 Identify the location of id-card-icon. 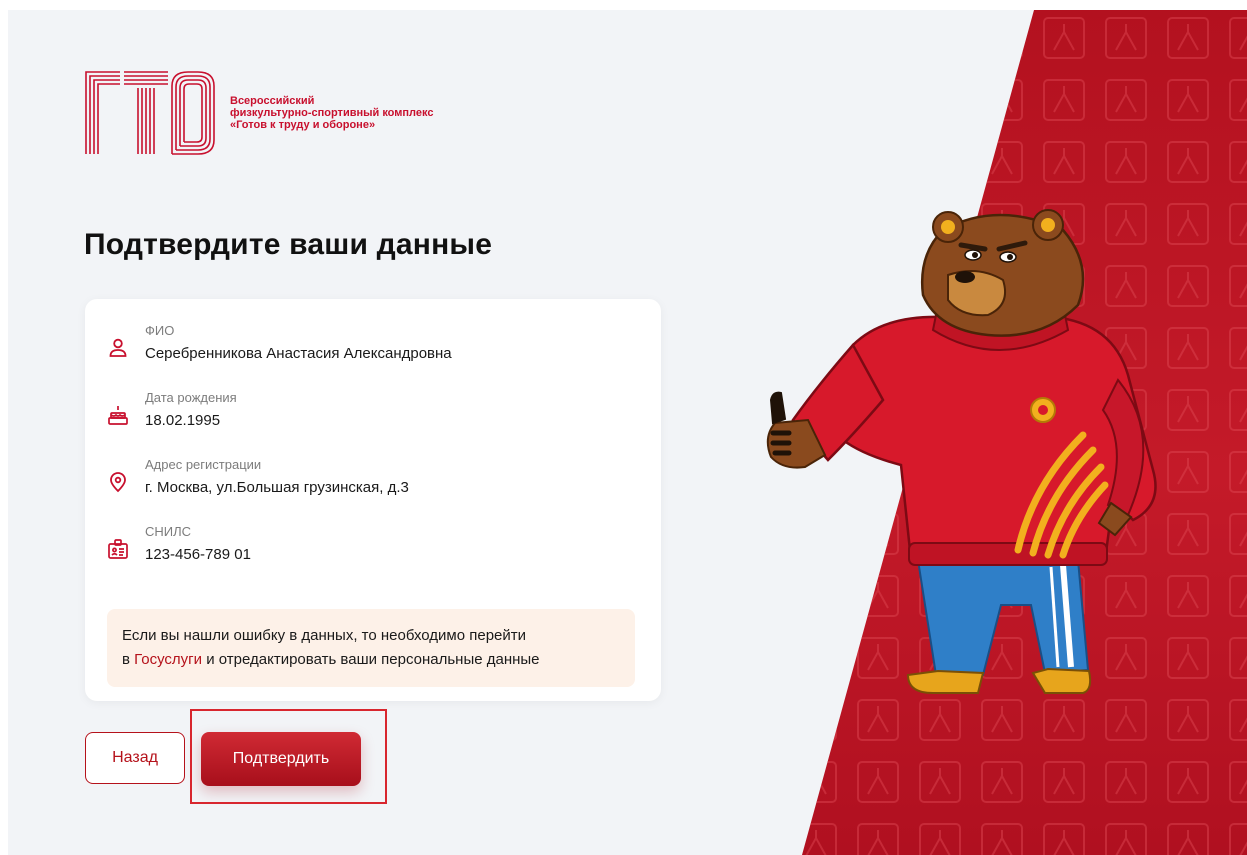
(118, 549).